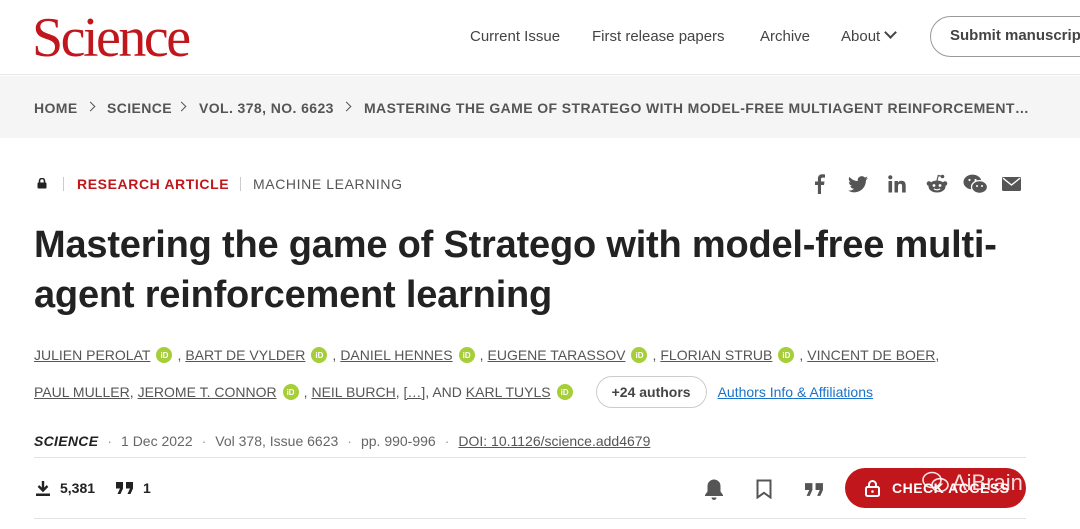 Image resolution: width=1080 pixels, height=529 pixels. Describe the element at coordinates (554, 441) in the screenshot. I see `doi-link: DOI: 10.1126/science.add4679` at that location.